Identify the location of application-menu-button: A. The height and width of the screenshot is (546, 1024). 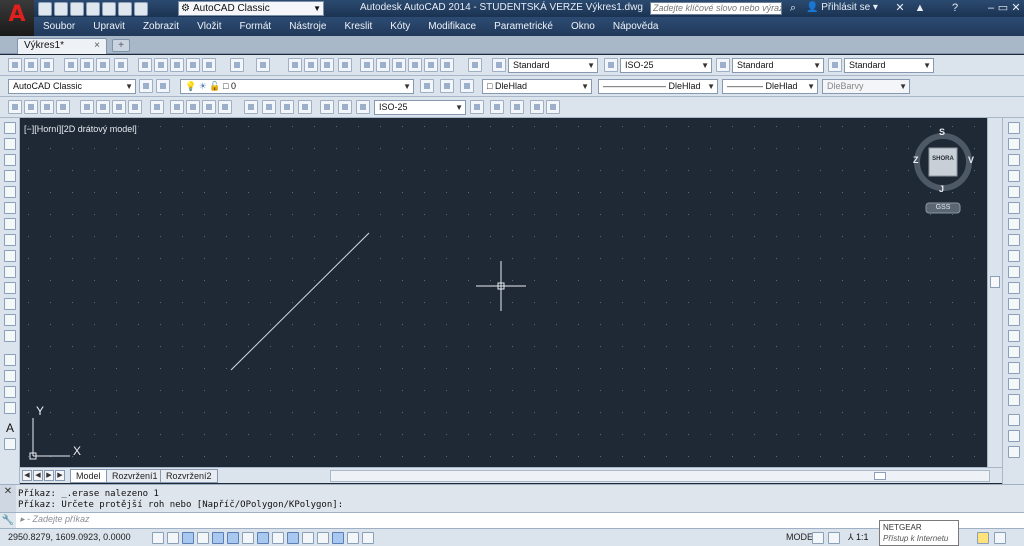
(17, 18).